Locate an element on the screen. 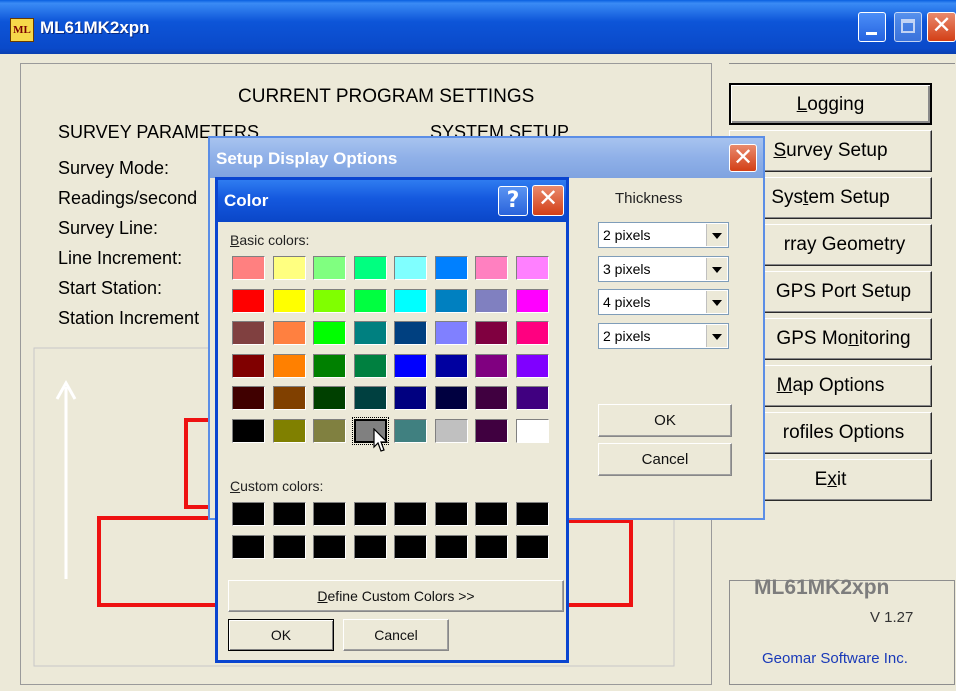  color-cancel-button: Cancel is located at coordinates (396, 635).